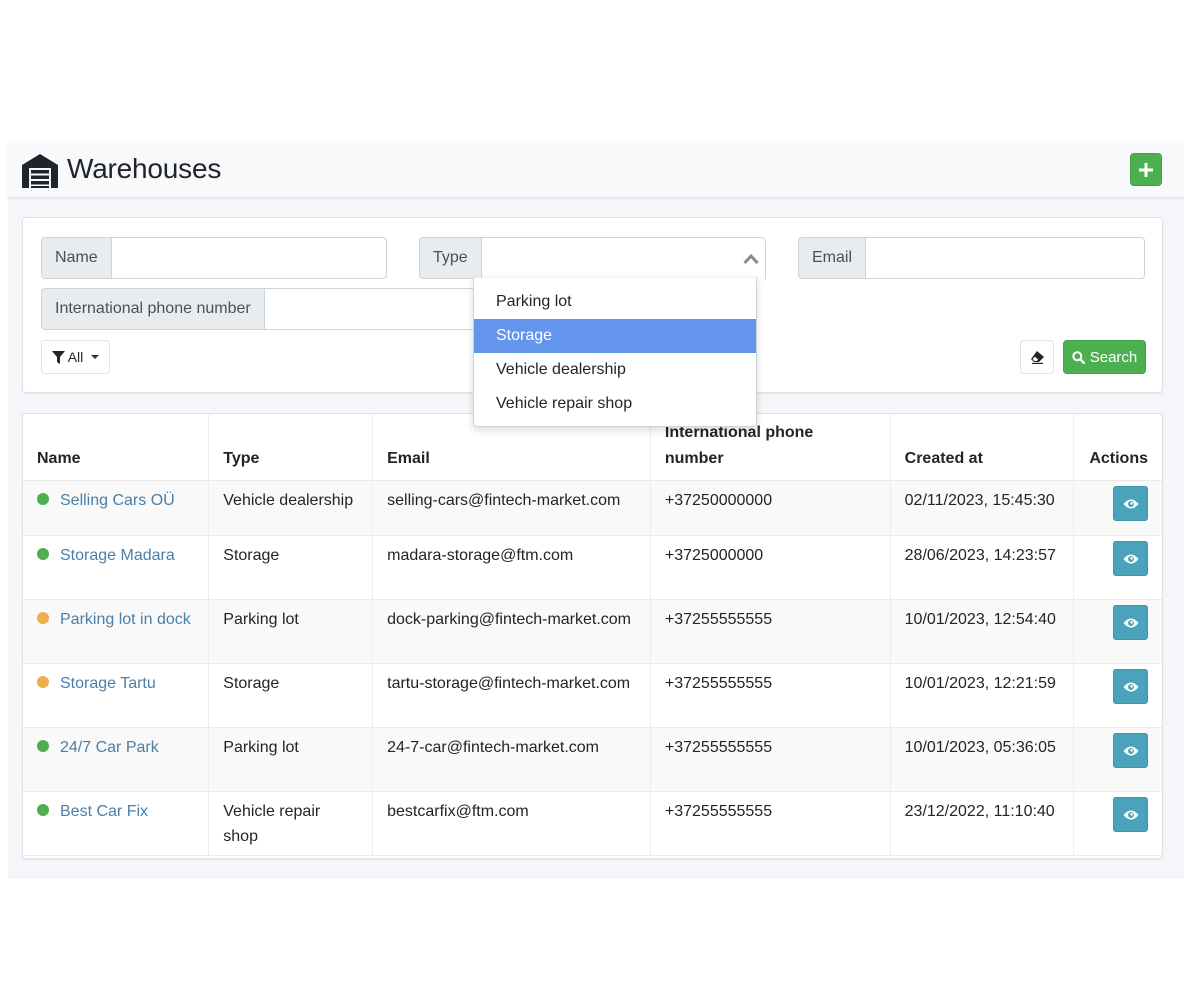 The image size is (1184, 992). Describe the element at coordinates (615, 370) in the screenshot. I see `type-option-vehicle-dealership: Vehicle dealership` at that location.